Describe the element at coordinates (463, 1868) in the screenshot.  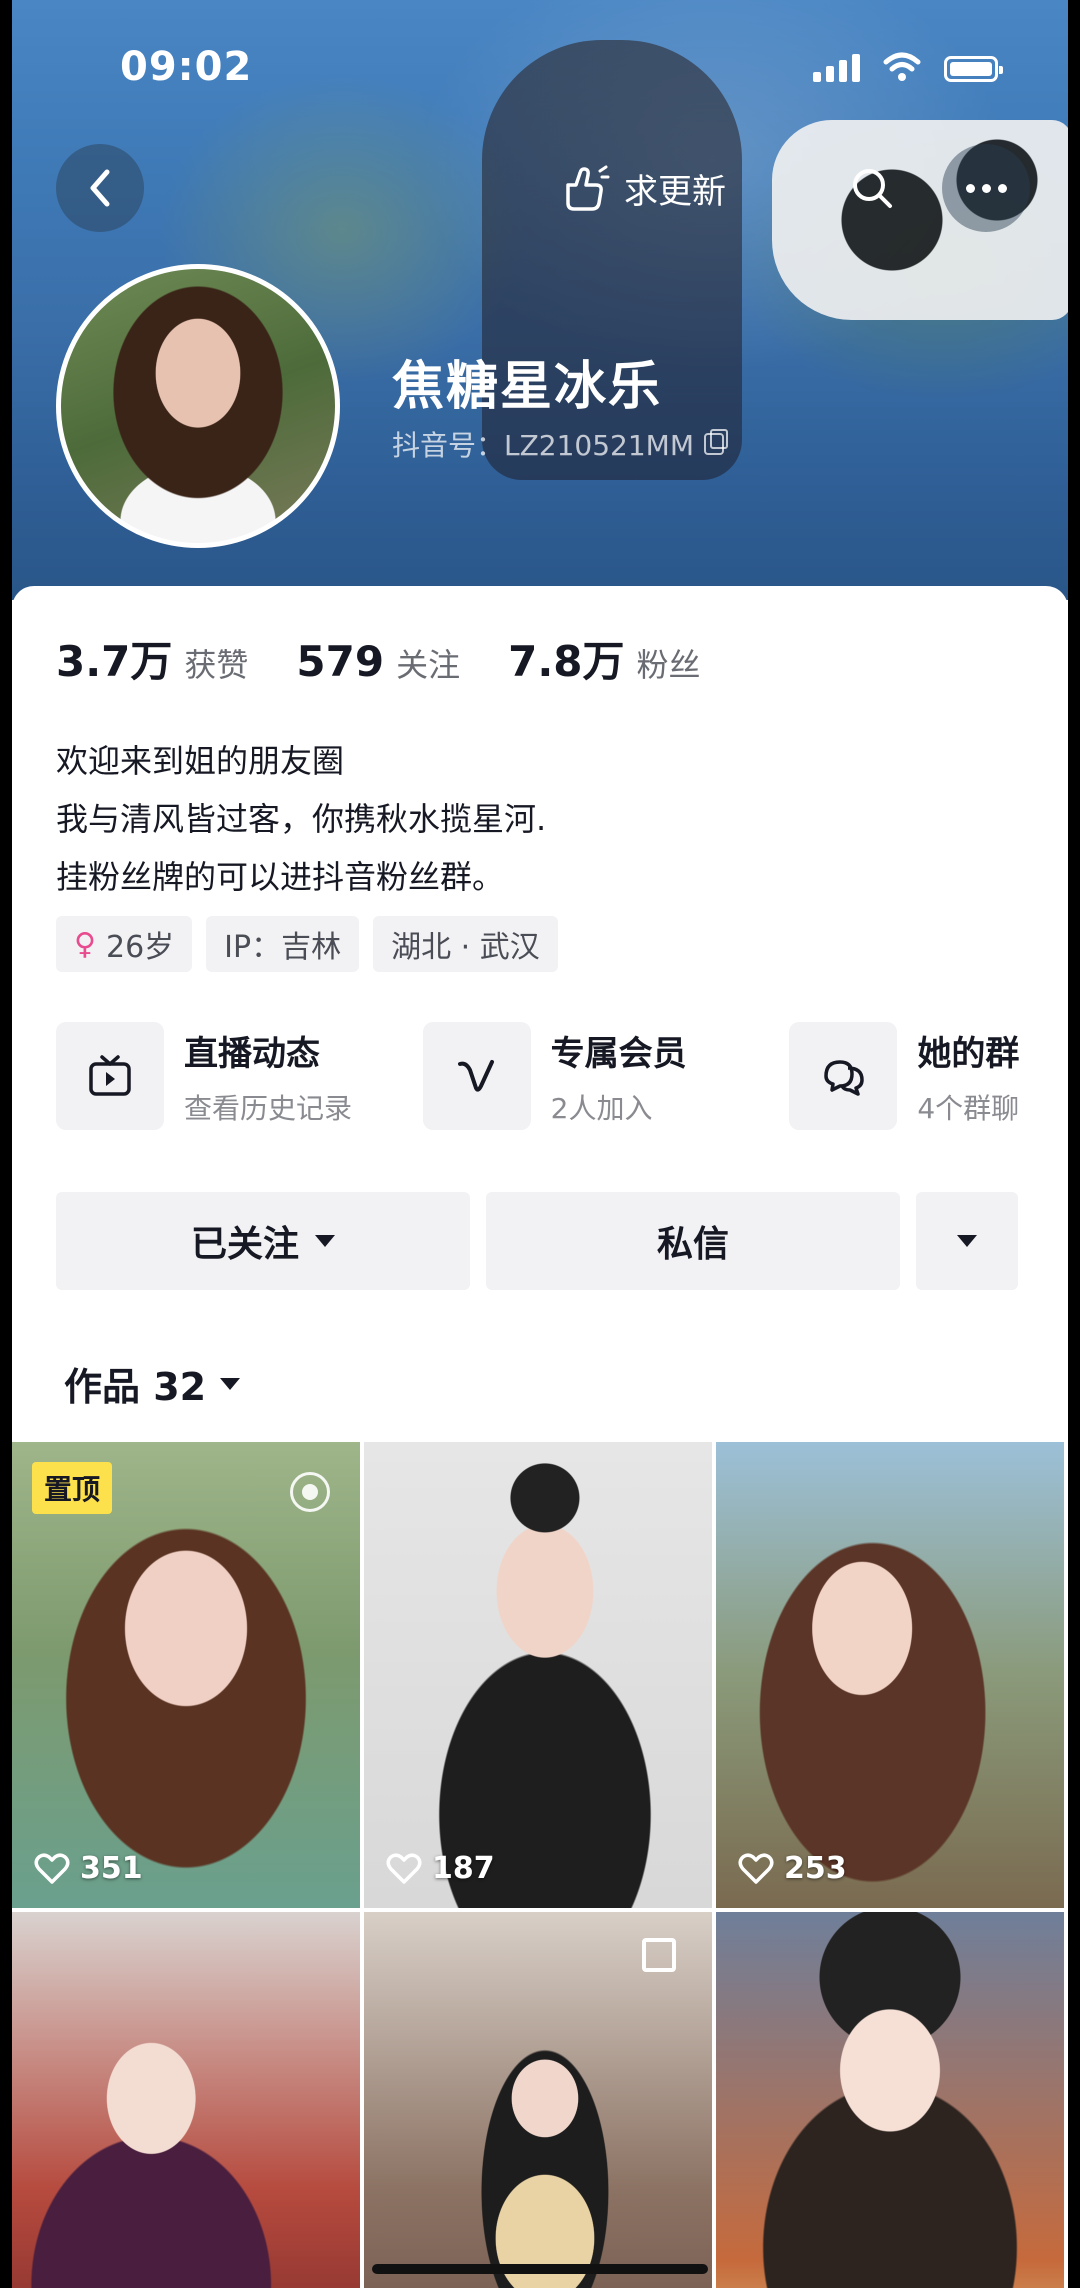
I see `likes-count: 187` at that location.